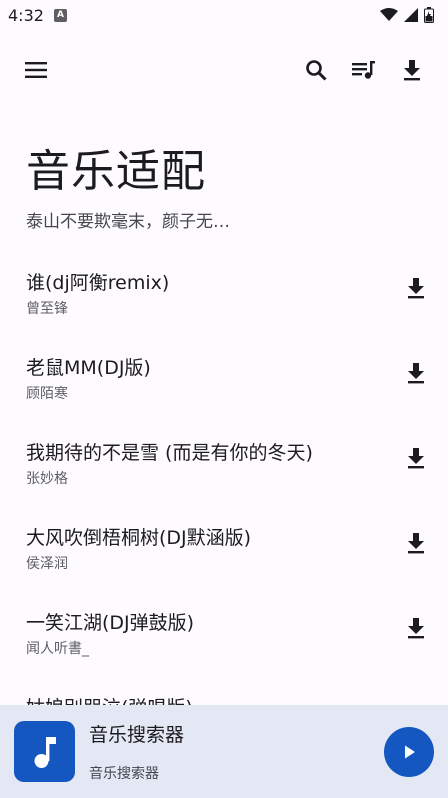  What do you see at coordinates (224, 15) in the screenshot?
I see `status-bar: 4:32 A` at bounding box center [224, 15].